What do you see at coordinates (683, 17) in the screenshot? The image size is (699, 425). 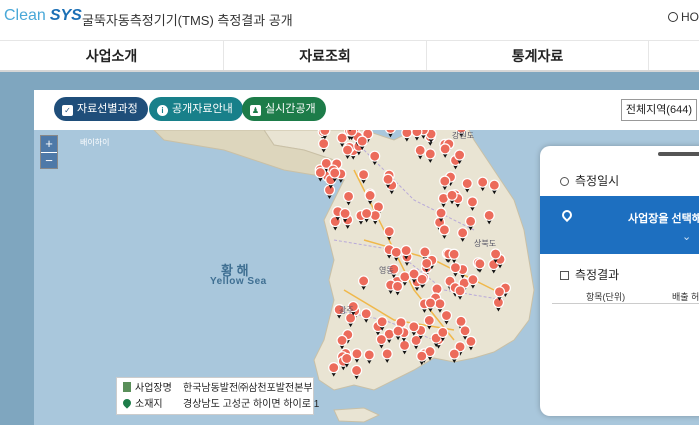 I see `home-link: HO` at bounding box center [683, 17].